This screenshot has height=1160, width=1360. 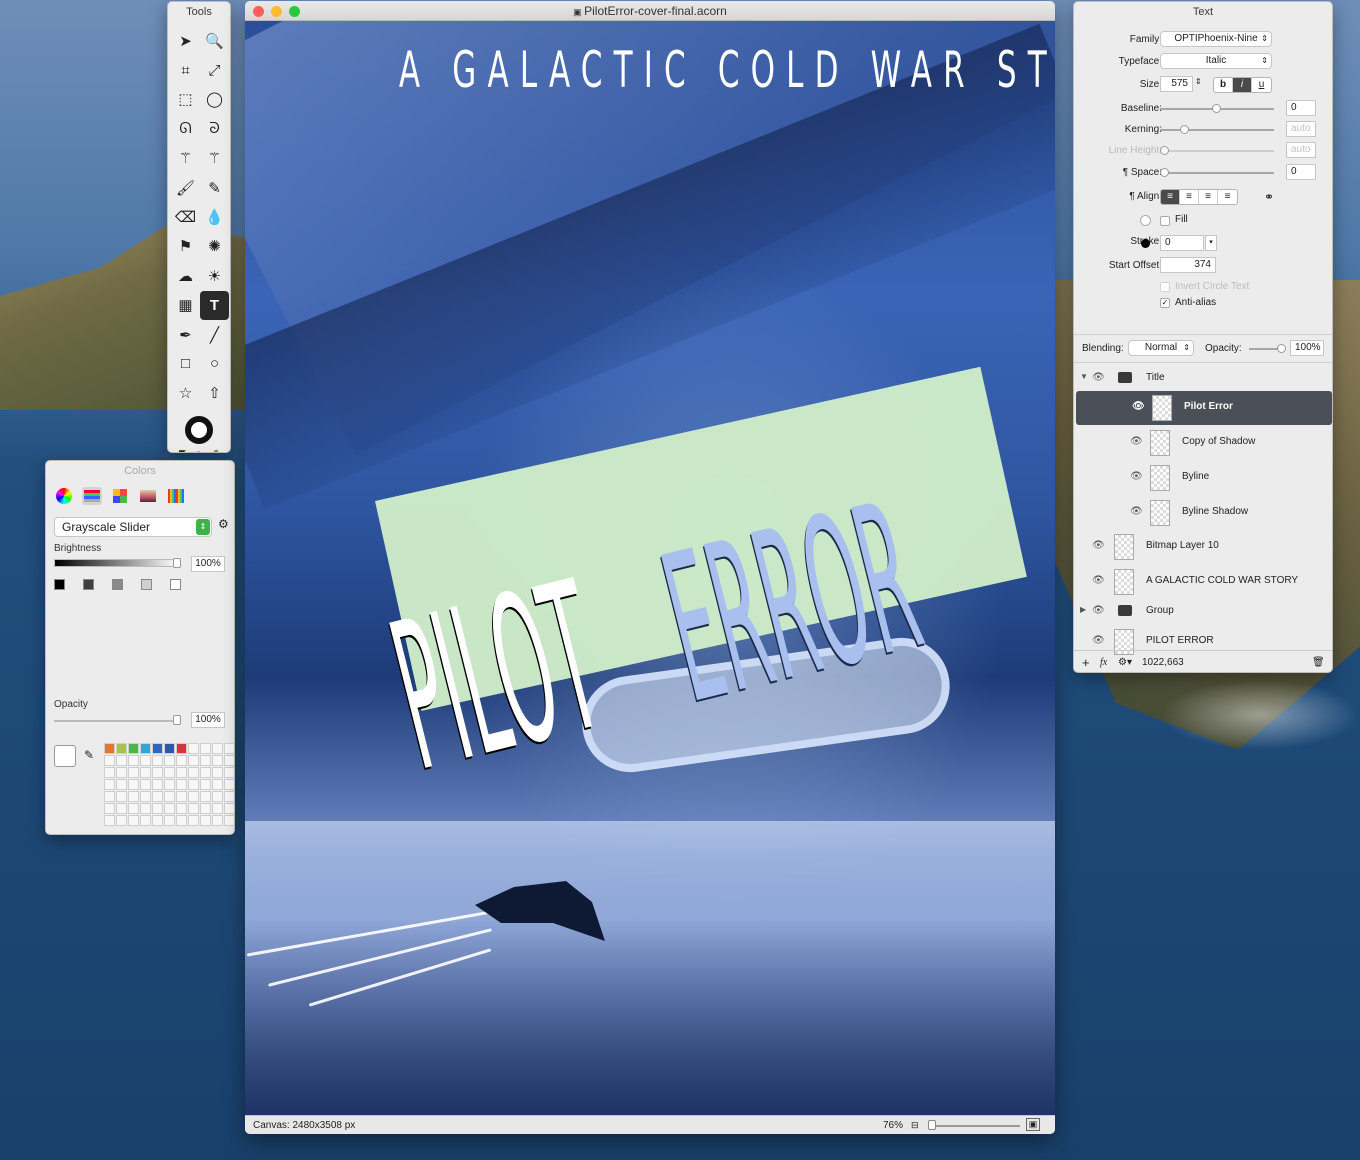 What do you see at coordinates (1242, 85) in the screenshot?
I see `italic-button: i` at bounding box center [1242, 85].